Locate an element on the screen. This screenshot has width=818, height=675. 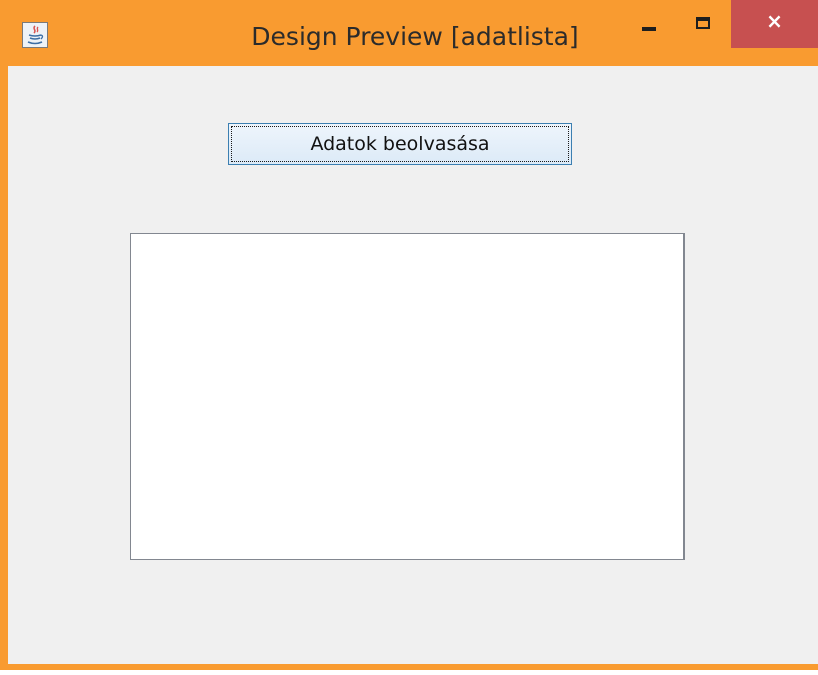
close-icon: × is located at coordinates (774, 21).